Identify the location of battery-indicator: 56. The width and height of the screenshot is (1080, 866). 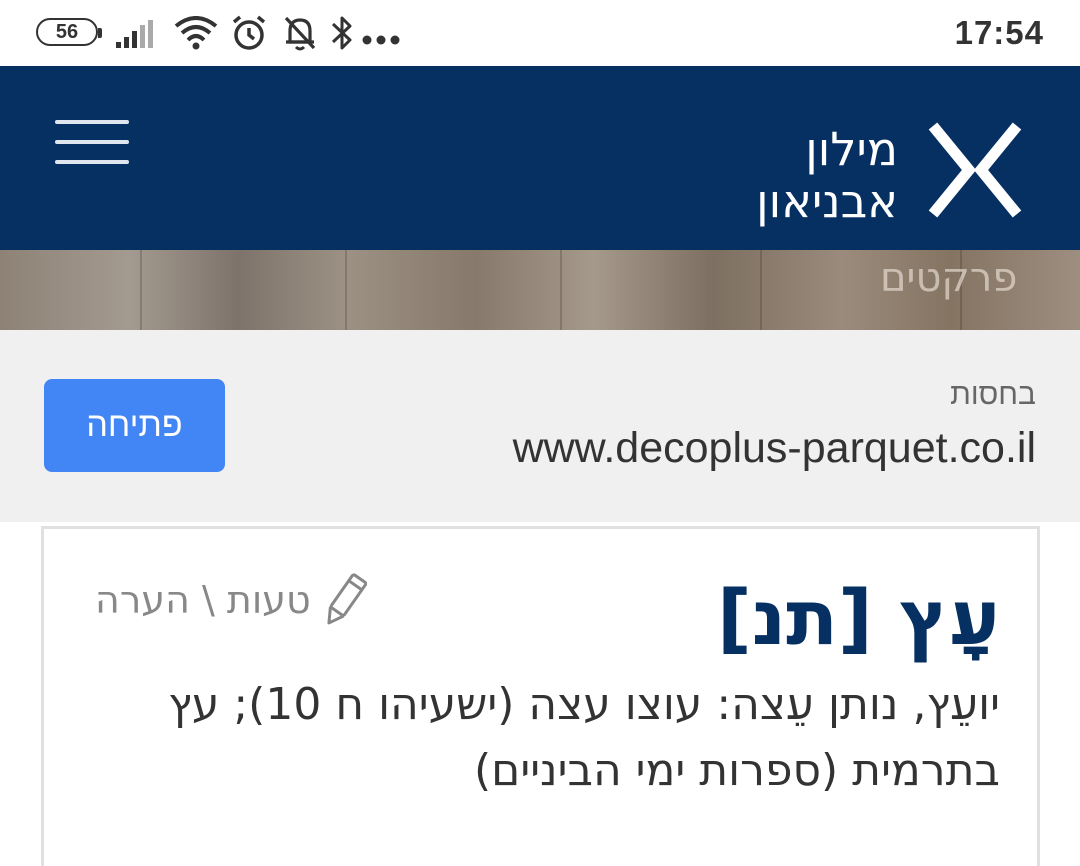
(69, 32).